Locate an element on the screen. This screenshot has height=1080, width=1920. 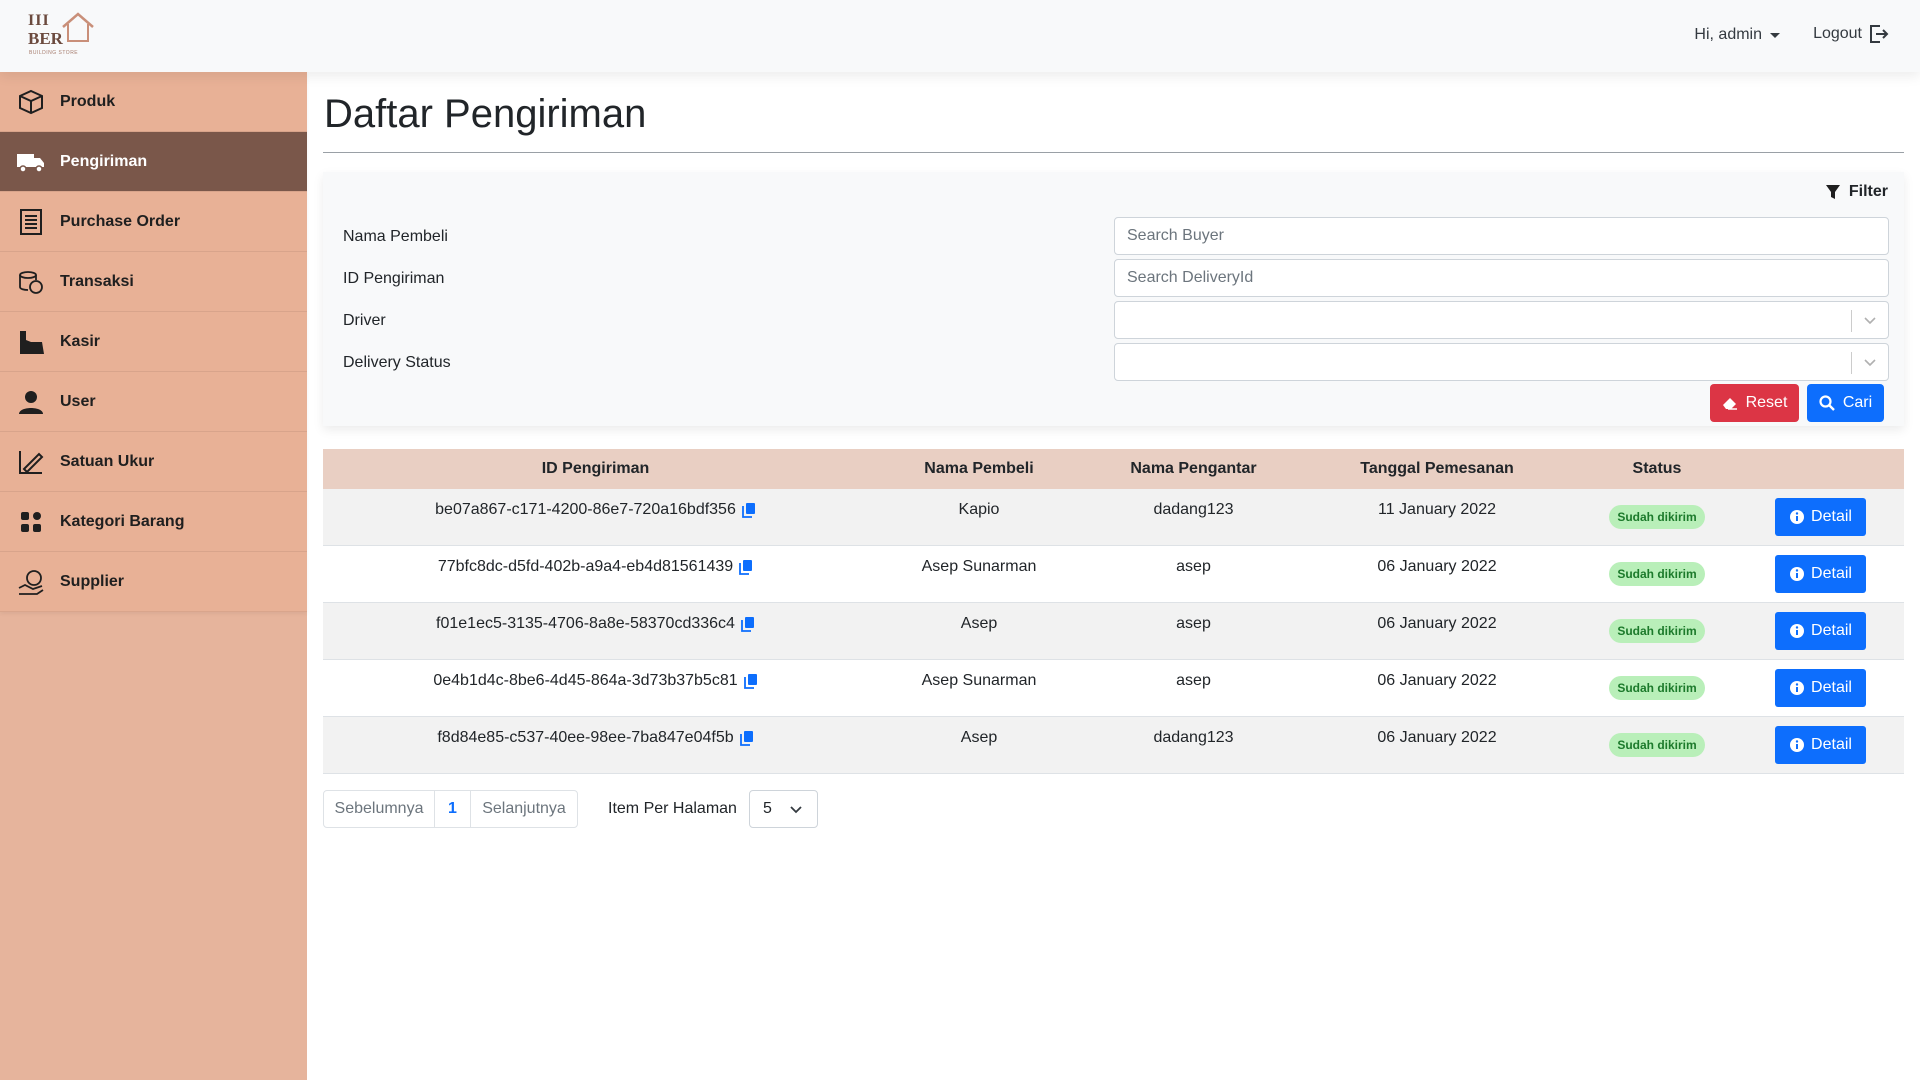
pagination: Sebelumnya 1 Selanjutnya is located at coordinates (450, 809).